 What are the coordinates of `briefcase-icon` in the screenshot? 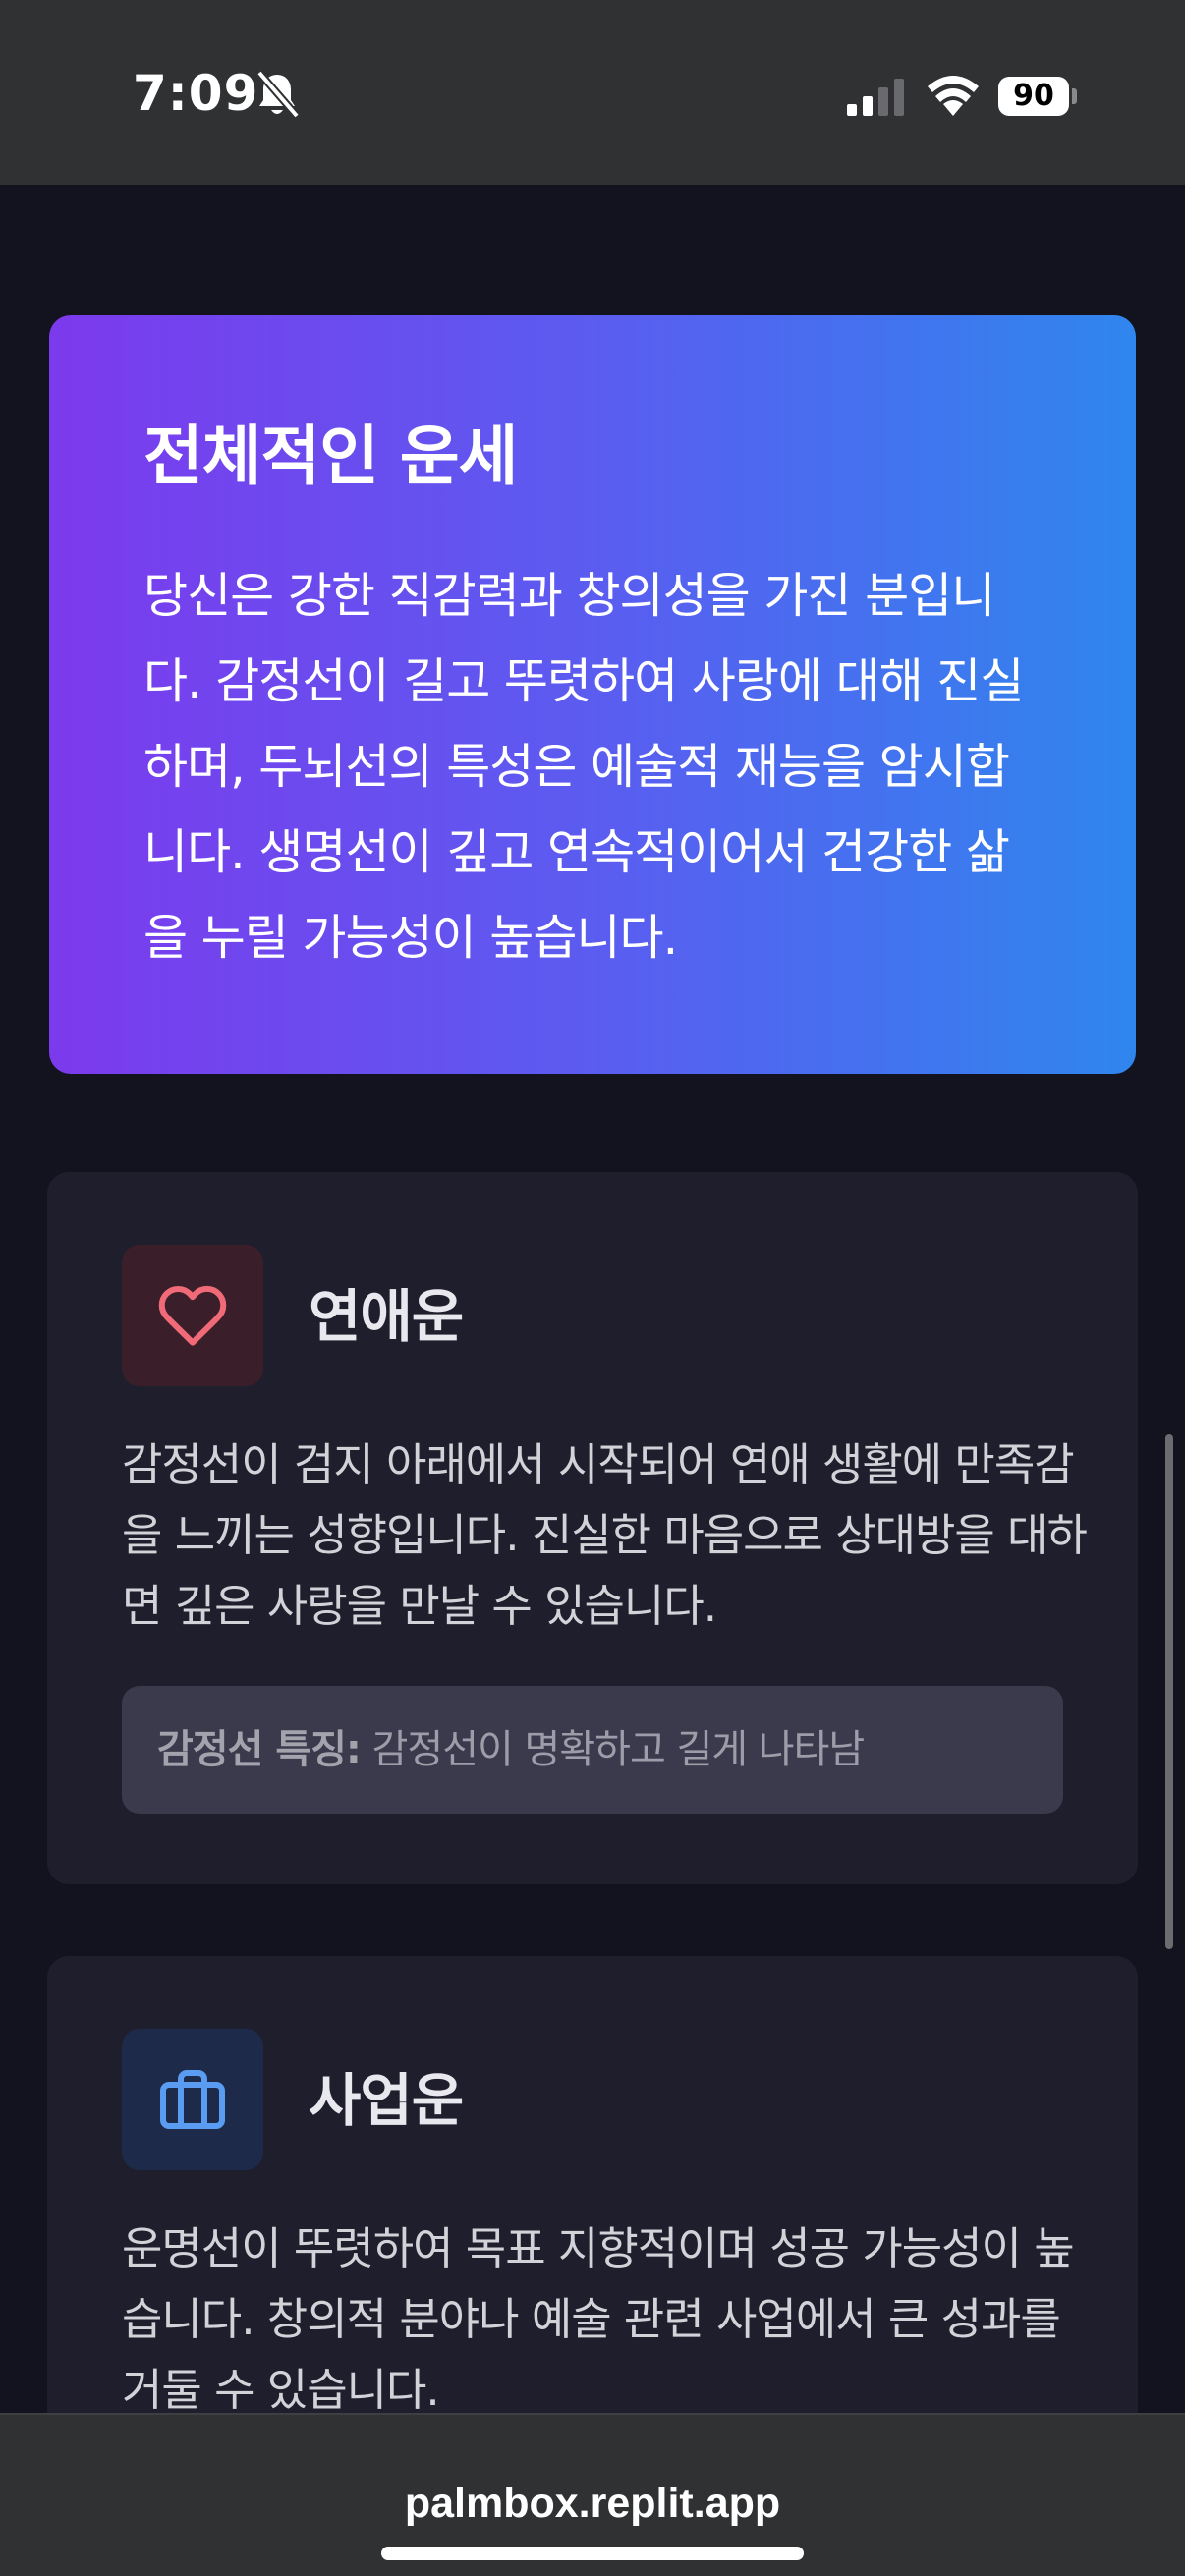 It's located at (193, 2099).